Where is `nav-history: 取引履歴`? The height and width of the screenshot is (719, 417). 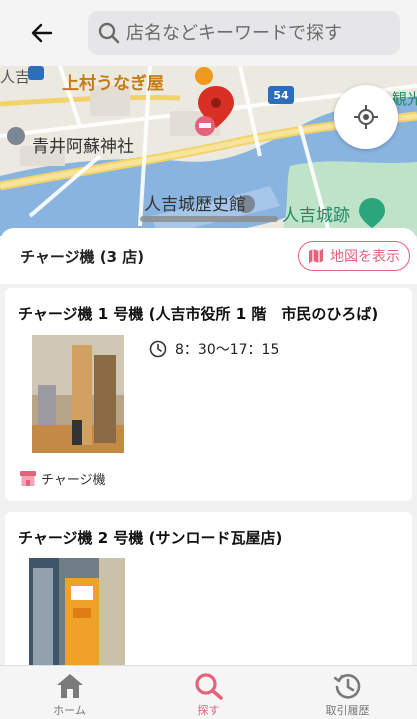
nav-history: 取引履歴 is located at coordinates (347, 692).